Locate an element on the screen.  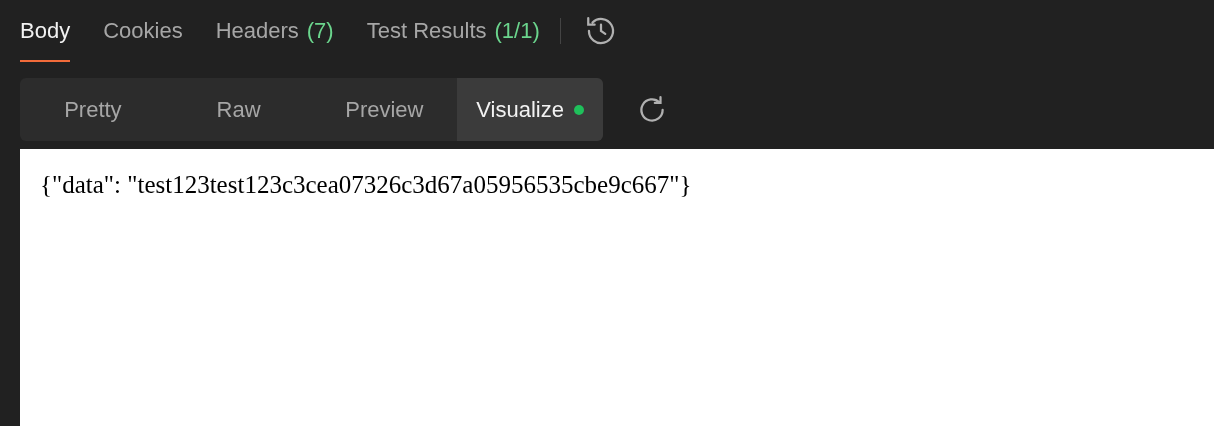
view-mode-tab: Visualize is located at coordinates (530, 109).